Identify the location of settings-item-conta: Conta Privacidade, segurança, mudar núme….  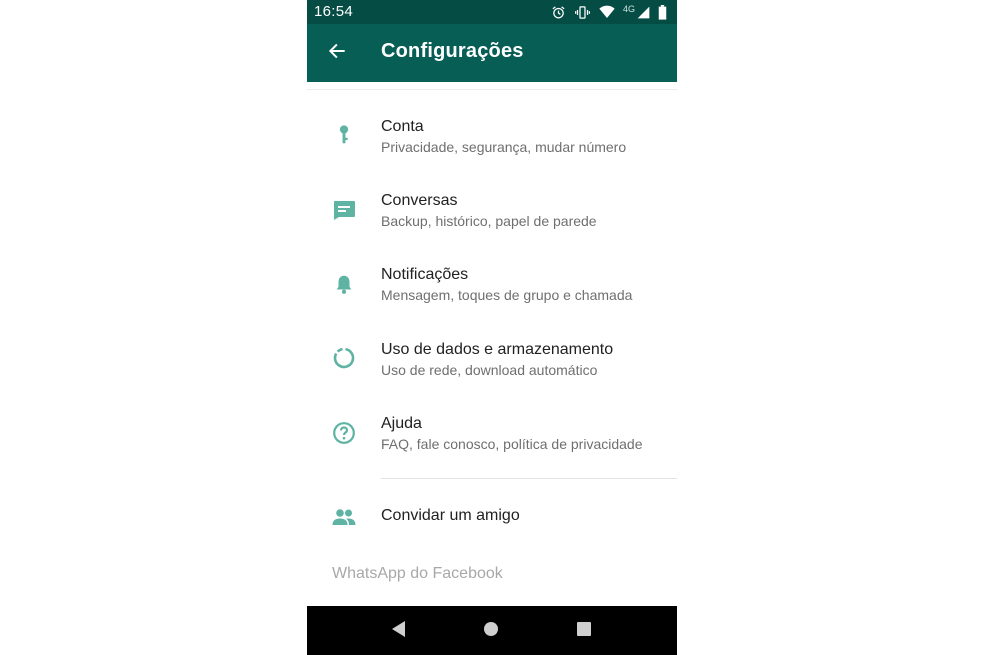
(492, 143).